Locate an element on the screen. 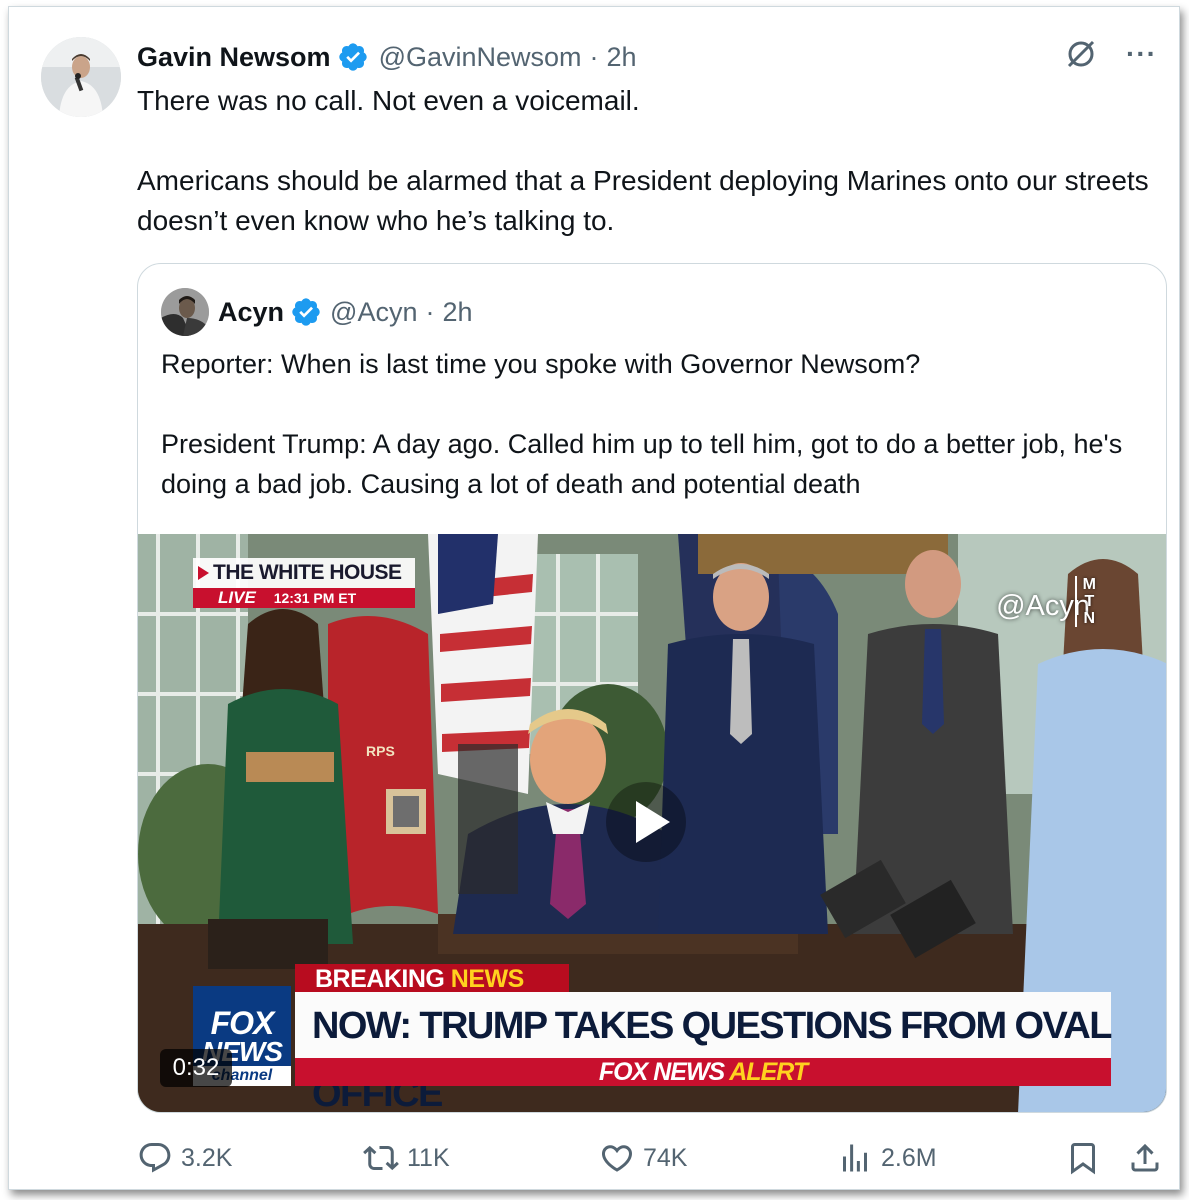 The height and width of the screenshot is (1200, 1189). live-location-banner: THE WHITE HOUSE LIVE 12:31 PM ET is located at coordinates (304, 583).